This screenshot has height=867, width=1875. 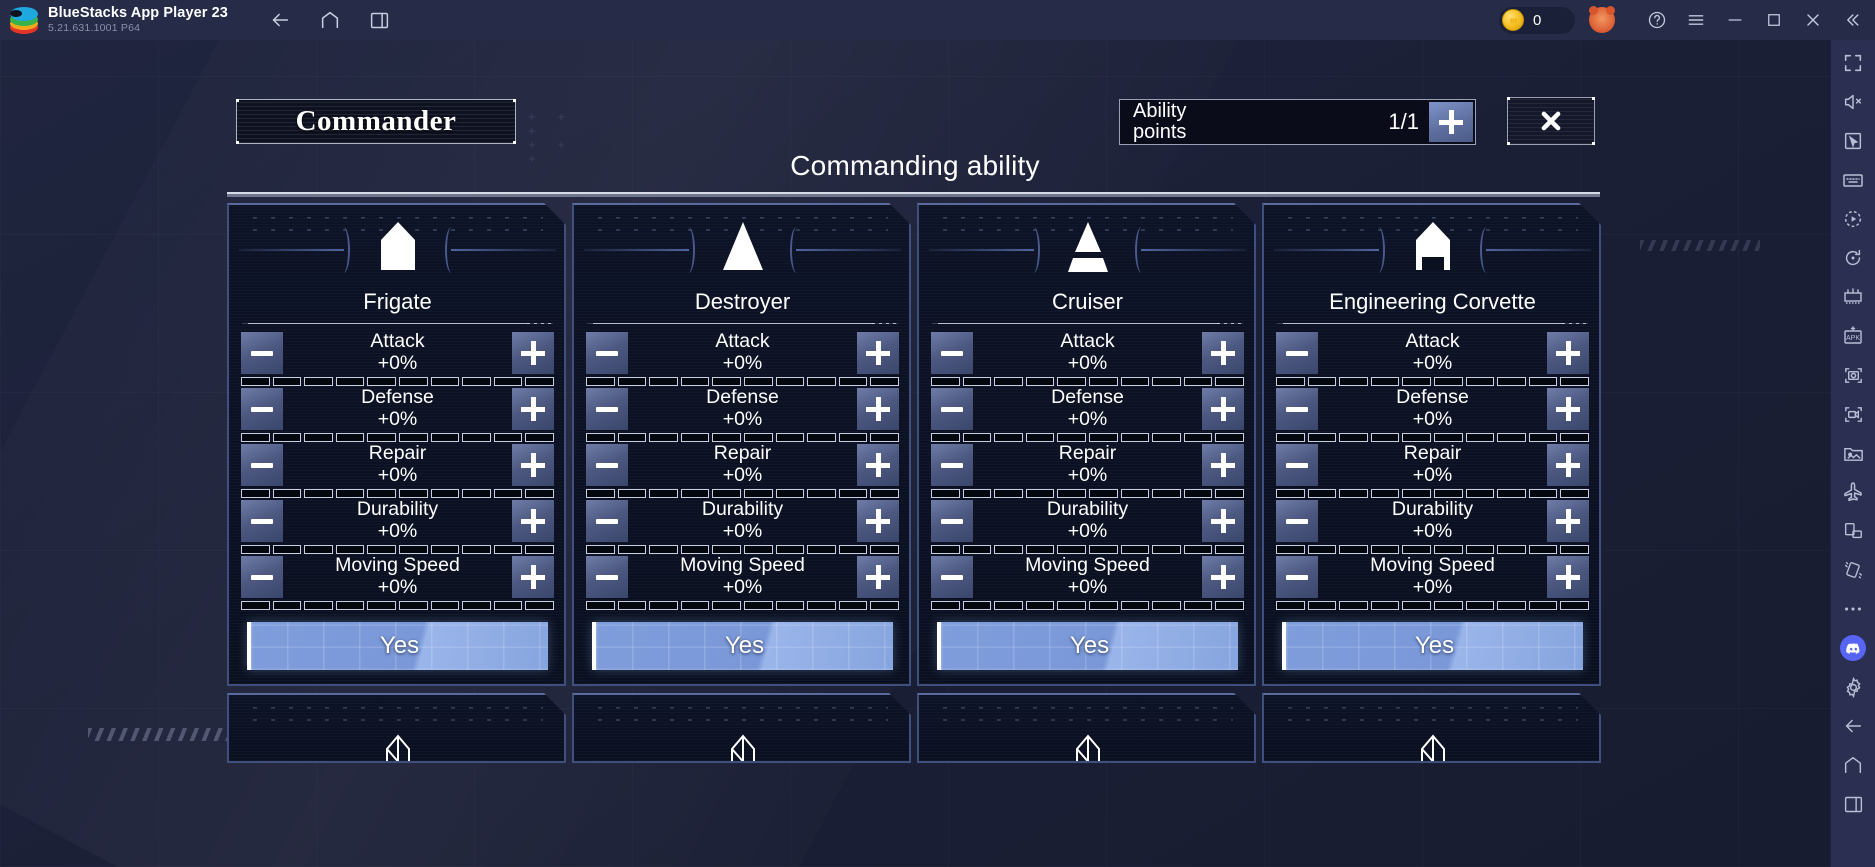 I want to click on multi-instance-icon, so click(x=380, y=20).